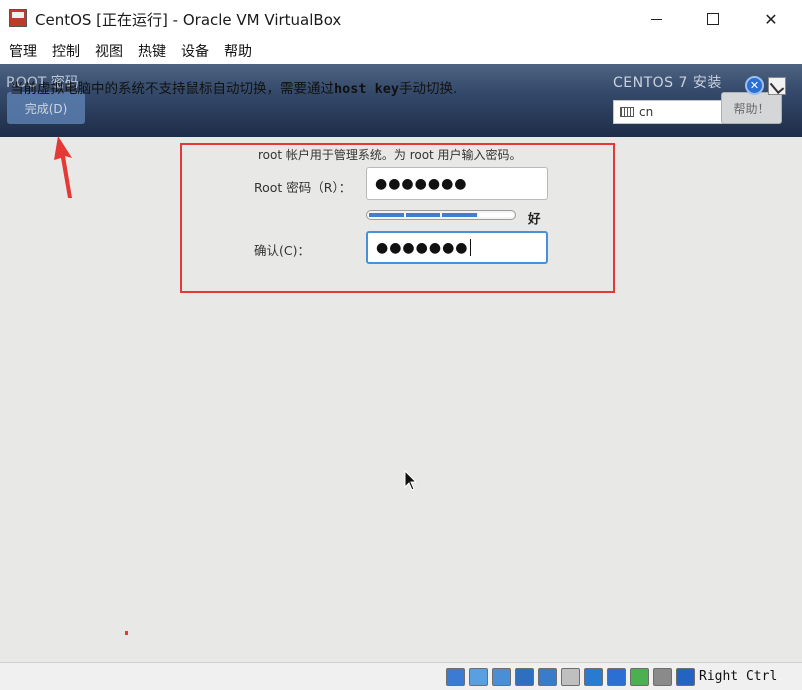 This screenshot has width=802, height=690. Describe the element at coordinates (401, 19) in the screenshot. I see `title-bar: CentOS [正在运行] - Oracle VM VirtualBox ✕` at that location.